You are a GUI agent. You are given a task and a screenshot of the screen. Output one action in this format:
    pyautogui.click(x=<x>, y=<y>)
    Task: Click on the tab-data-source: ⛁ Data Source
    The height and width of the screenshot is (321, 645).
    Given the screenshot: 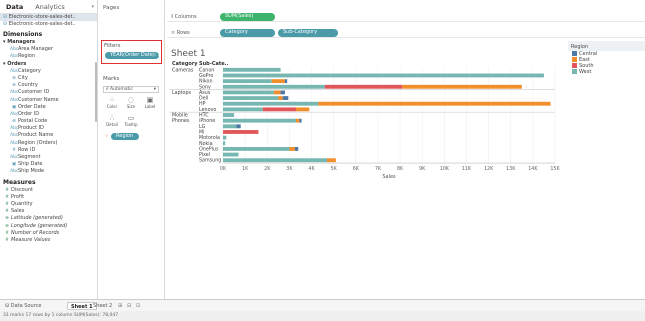 What is the action you would take?
    pyautogui.click(x=23, y=306)
    